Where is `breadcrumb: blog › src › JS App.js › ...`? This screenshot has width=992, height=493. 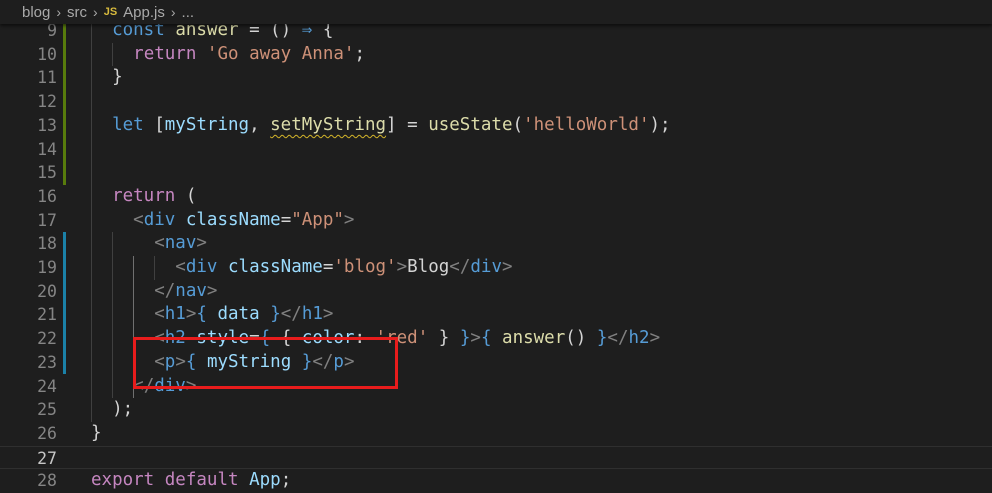
breadcrumb: blog › src › JS App.js › ... is located at coordinates (496, 12).